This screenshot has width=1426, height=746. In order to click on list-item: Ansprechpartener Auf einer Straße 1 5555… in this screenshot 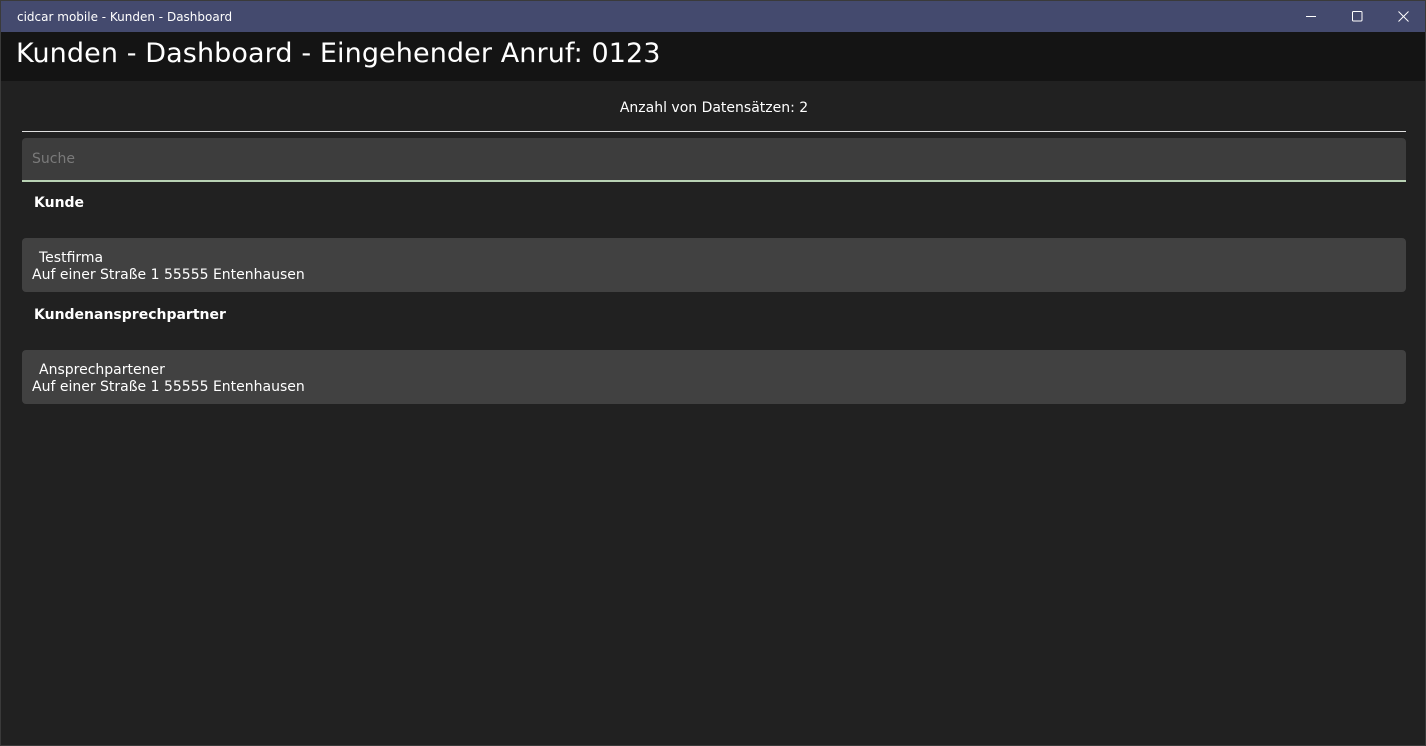, I will do `click(714, 377)`.